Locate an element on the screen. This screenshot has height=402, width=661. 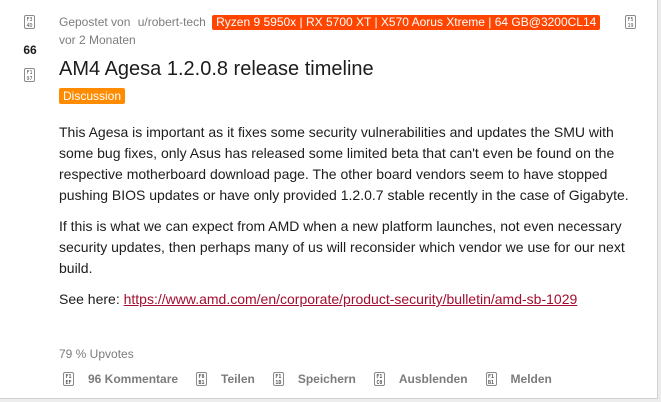
post-flair-tag: Discussion is located at coordinates (92, 96).